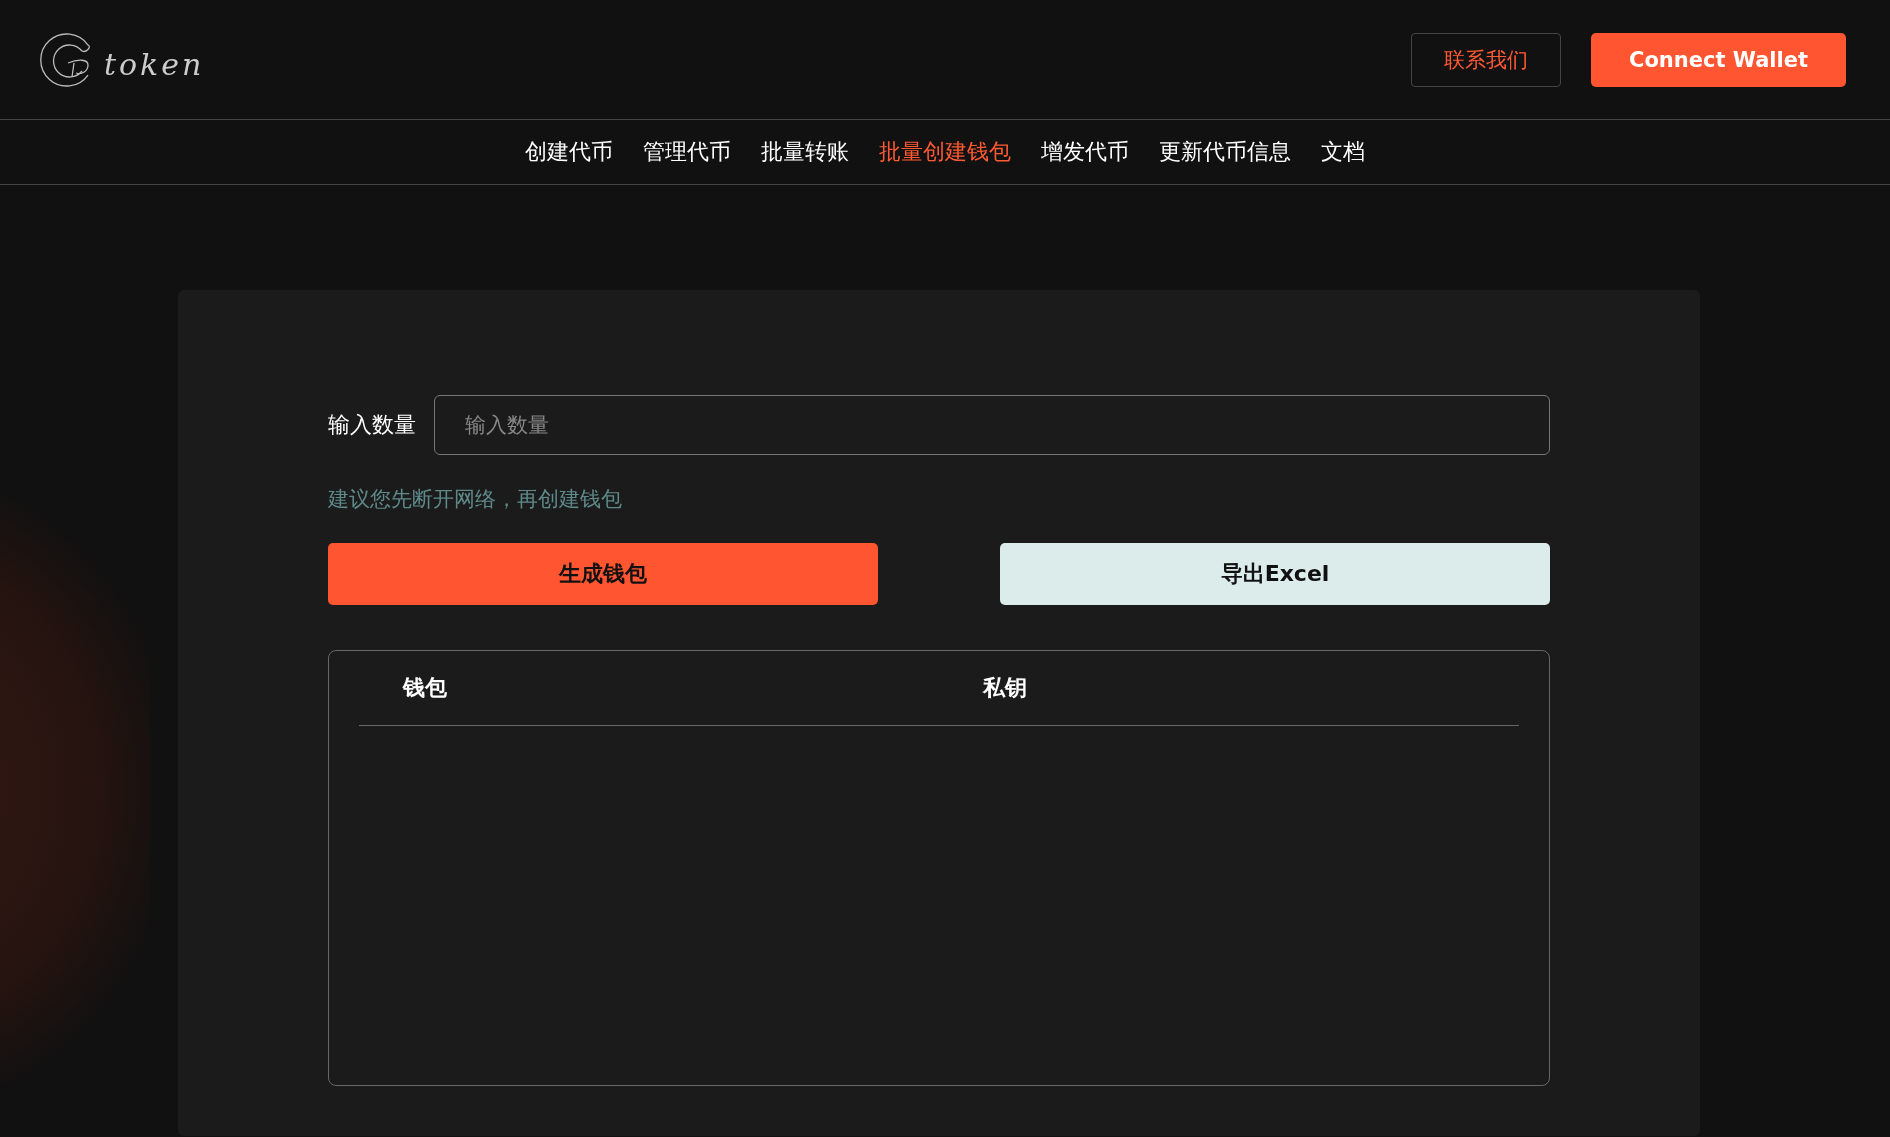 The image size is (1890, 1137). What do you see at coordinates (992, 425) in the screenshot?
I see `quantity-input-field: 输入数量` at bounding box center [992, 425].